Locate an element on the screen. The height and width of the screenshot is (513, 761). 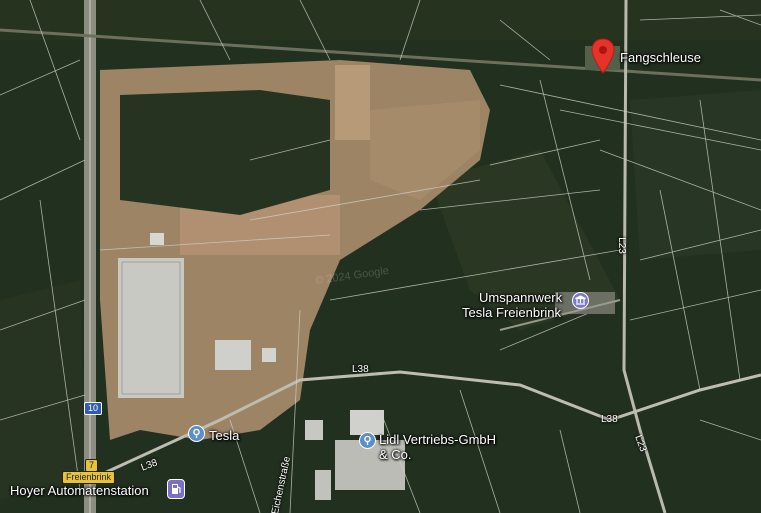
place-label-lidl: Lidl Vertriebs-GmbH & Co. is located at coordinates (437, 447).